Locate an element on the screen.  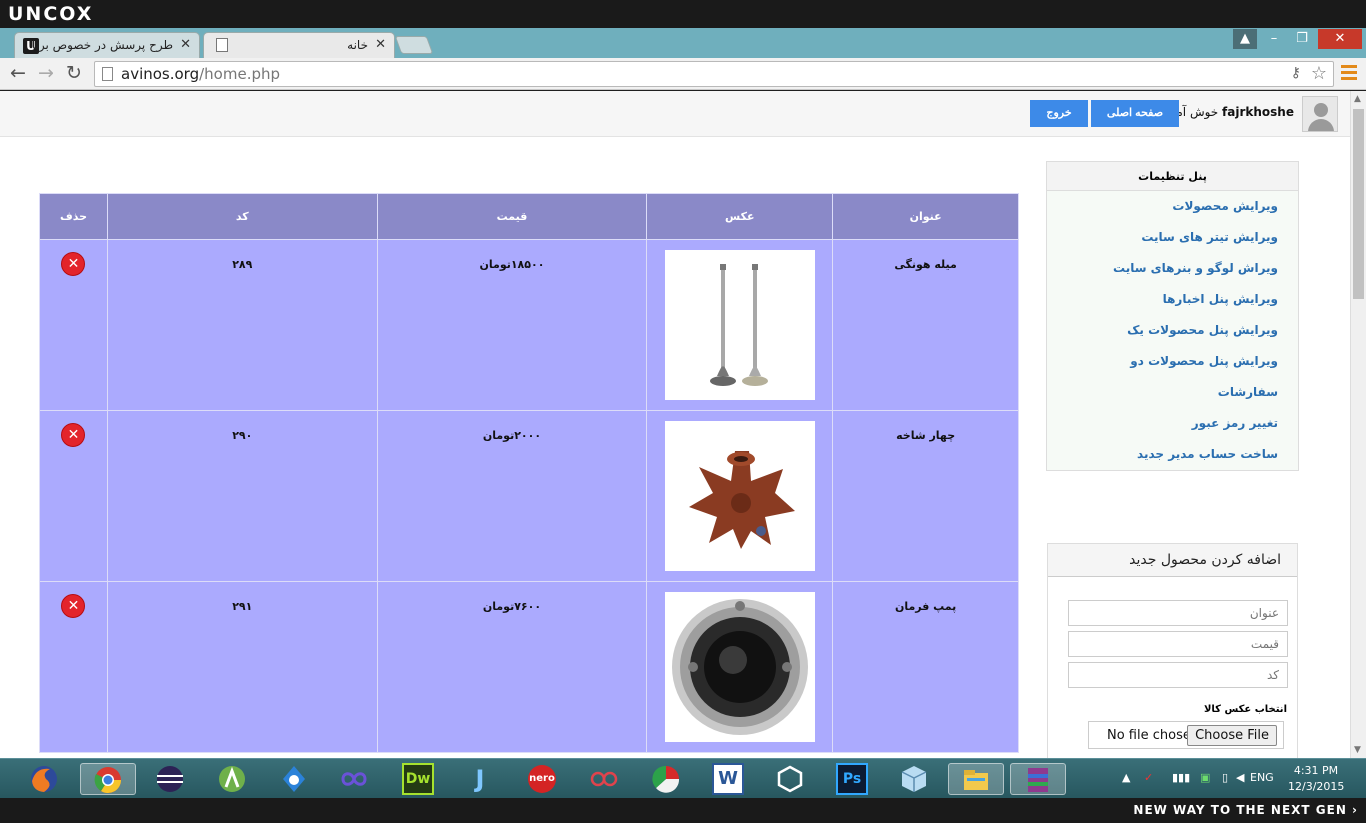
menu-icon is located at coordinates (1349, 73).